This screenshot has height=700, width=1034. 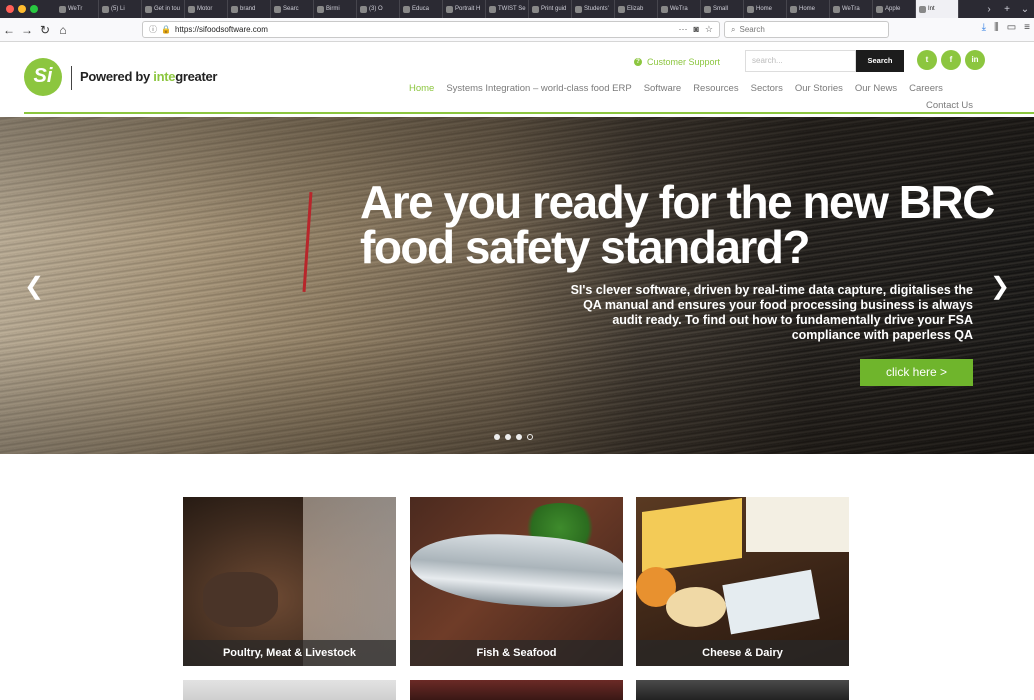 I want to click on browser-tab: Searc, so click(x=292, y=9).